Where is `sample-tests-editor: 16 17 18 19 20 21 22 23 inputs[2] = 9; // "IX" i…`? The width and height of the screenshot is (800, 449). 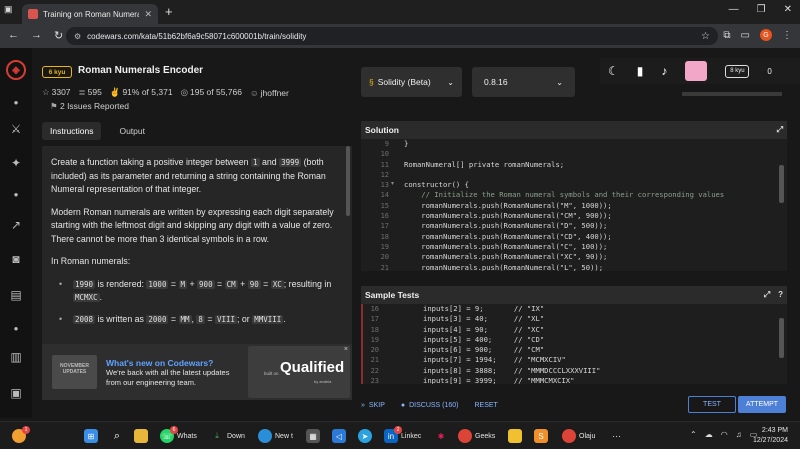
sample-tests-editor: 16 17 18 19 20 21 22 23 inputs[2] = 9; // "IX" i… is located at coordinates (574, 344).